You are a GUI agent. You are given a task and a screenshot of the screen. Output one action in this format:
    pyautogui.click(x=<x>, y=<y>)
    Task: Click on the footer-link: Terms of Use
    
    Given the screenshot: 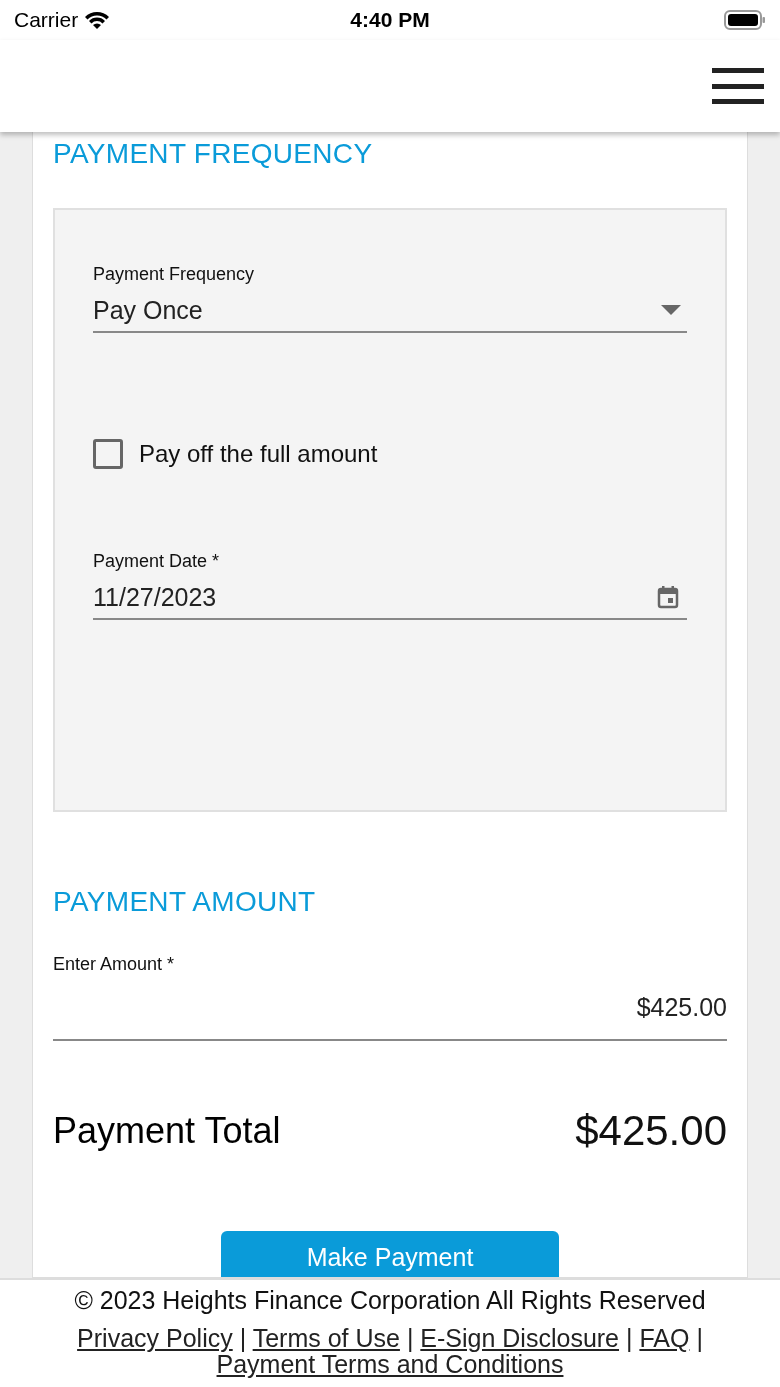 What is the action you would take?
    pyautogui.click(x=326, y=1338)
    